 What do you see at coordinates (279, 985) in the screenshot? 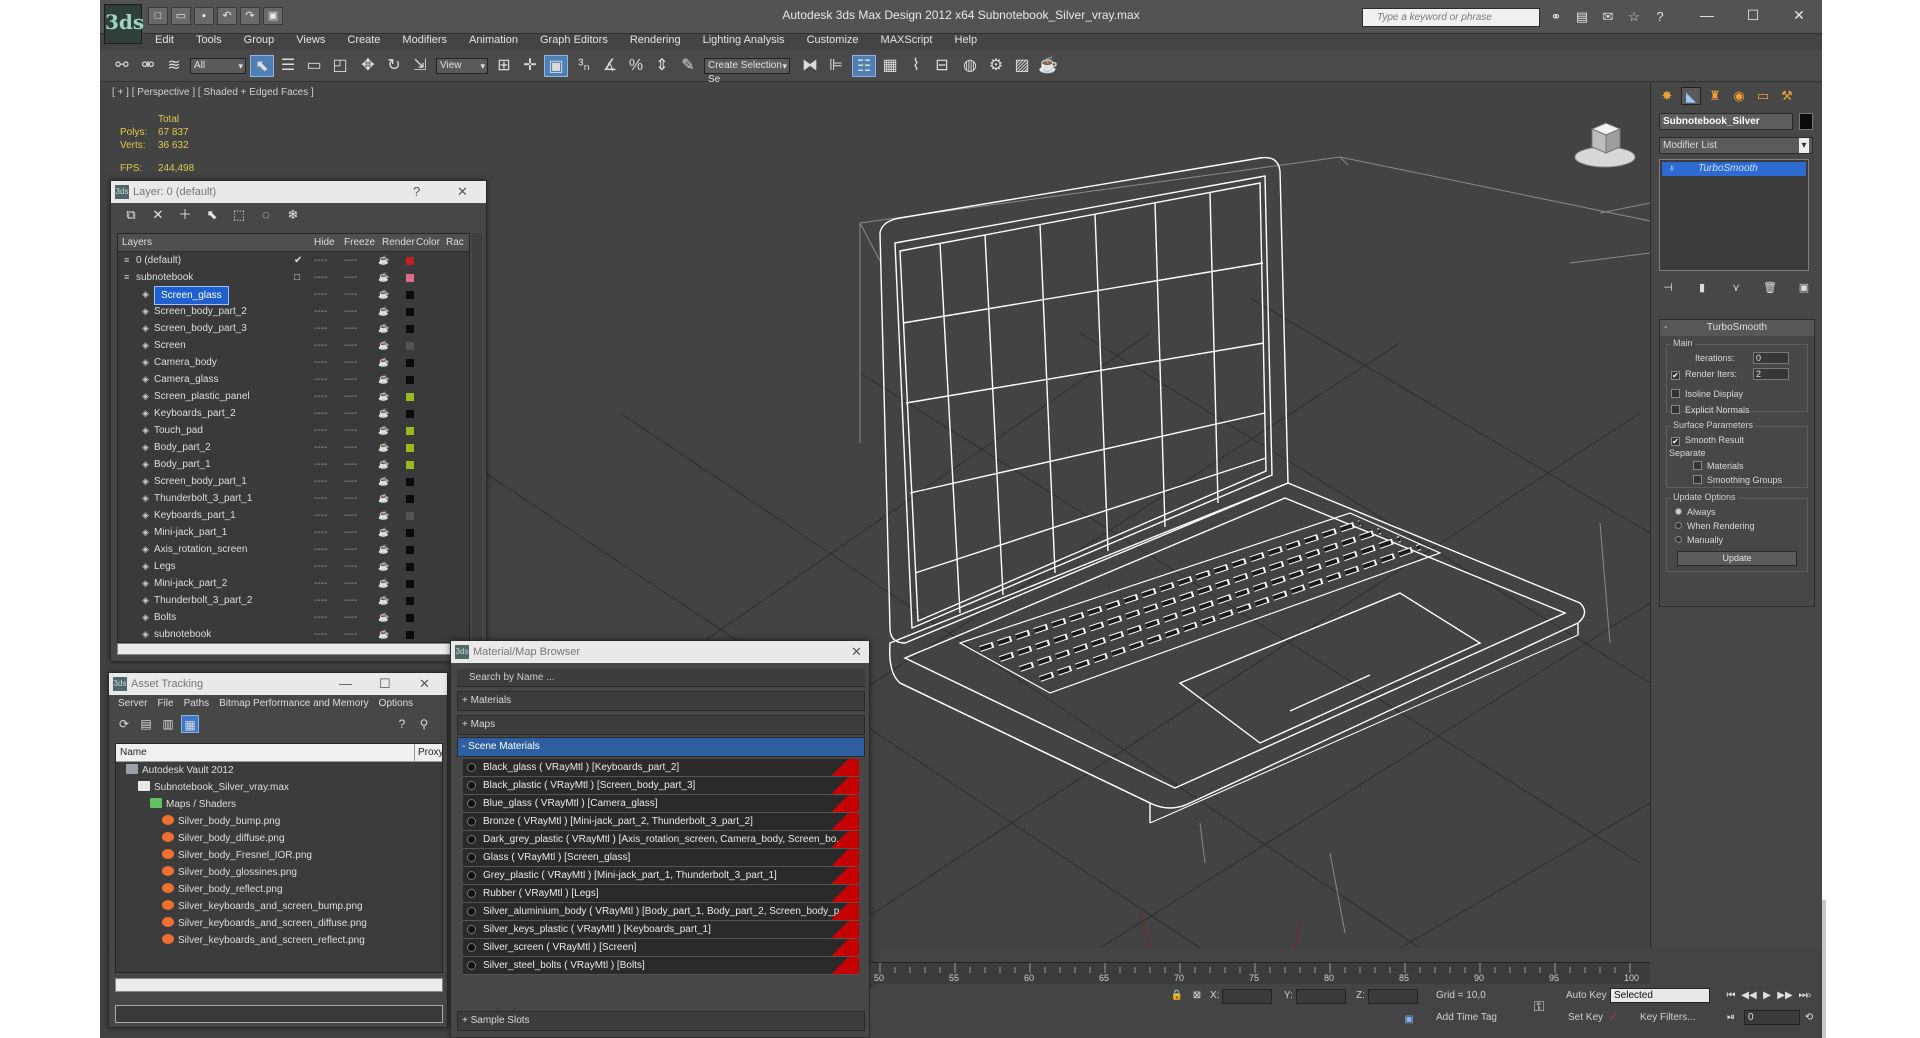
I see `asset-horizontal-scrollbar` at bounding box center [279, 985].